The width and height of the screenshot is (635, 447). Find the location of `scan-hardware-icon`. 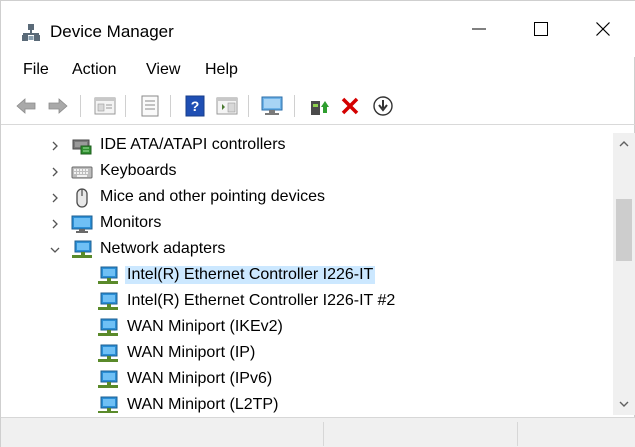

scan-hardware-icon is located at coordinates (272, 105).